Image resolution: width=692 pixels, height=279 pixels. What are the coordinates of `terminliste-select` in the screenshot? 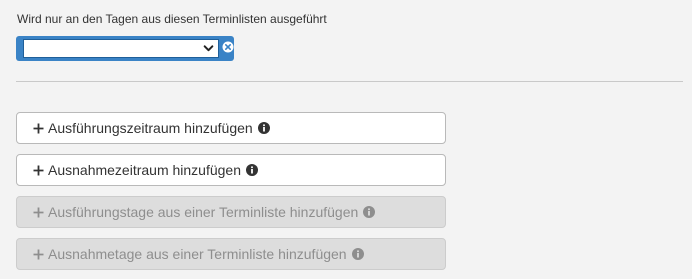 It's located at (121, 48).